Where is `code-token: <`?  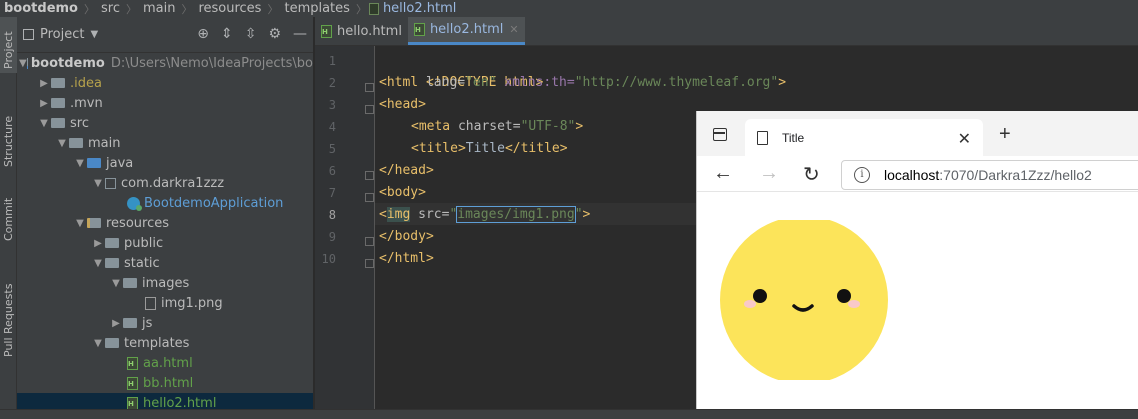 code-token: < is located at coordinates (383, 214).